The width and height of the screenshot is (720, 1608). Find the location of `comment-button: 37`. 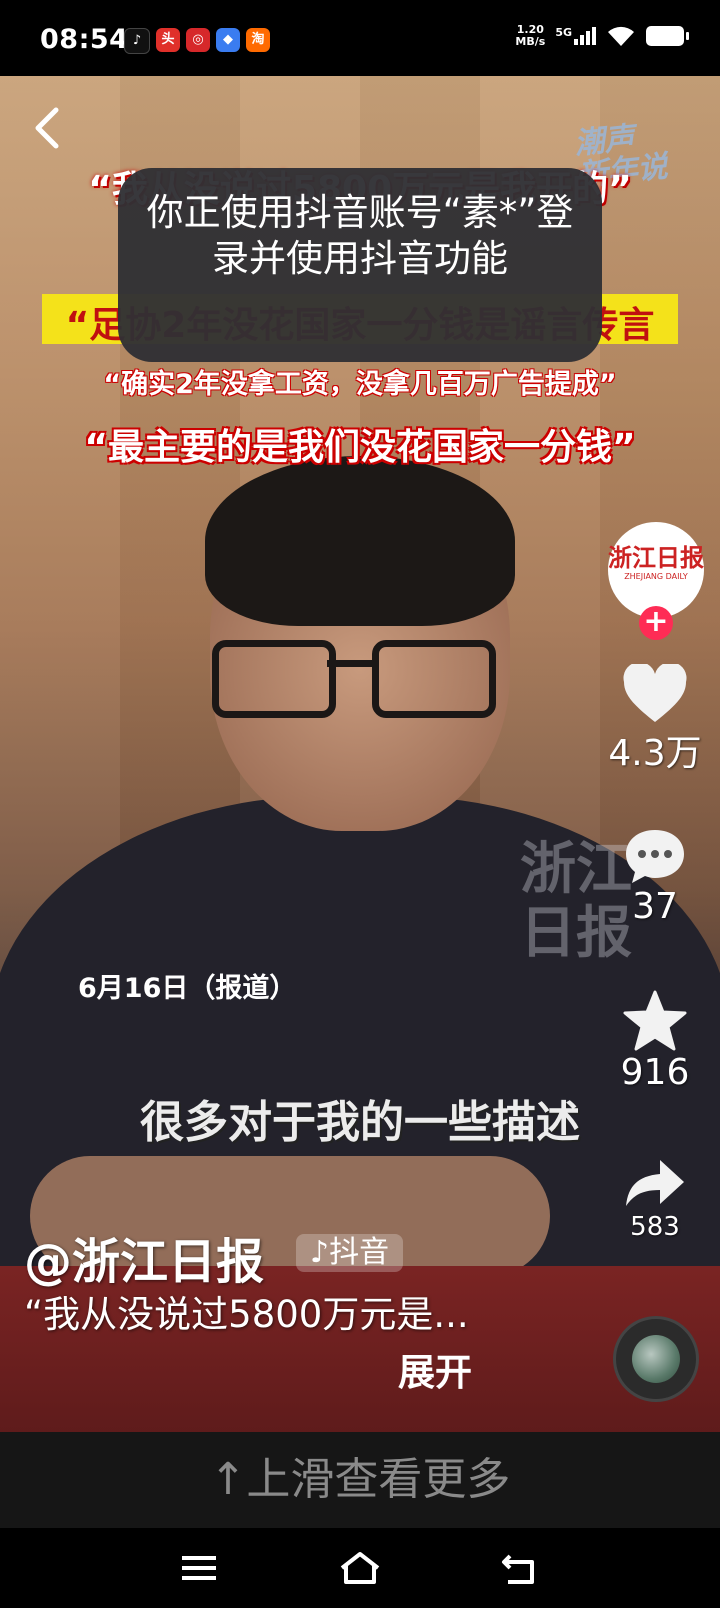

comment-button: 37 is located at coordinates (655, 876).